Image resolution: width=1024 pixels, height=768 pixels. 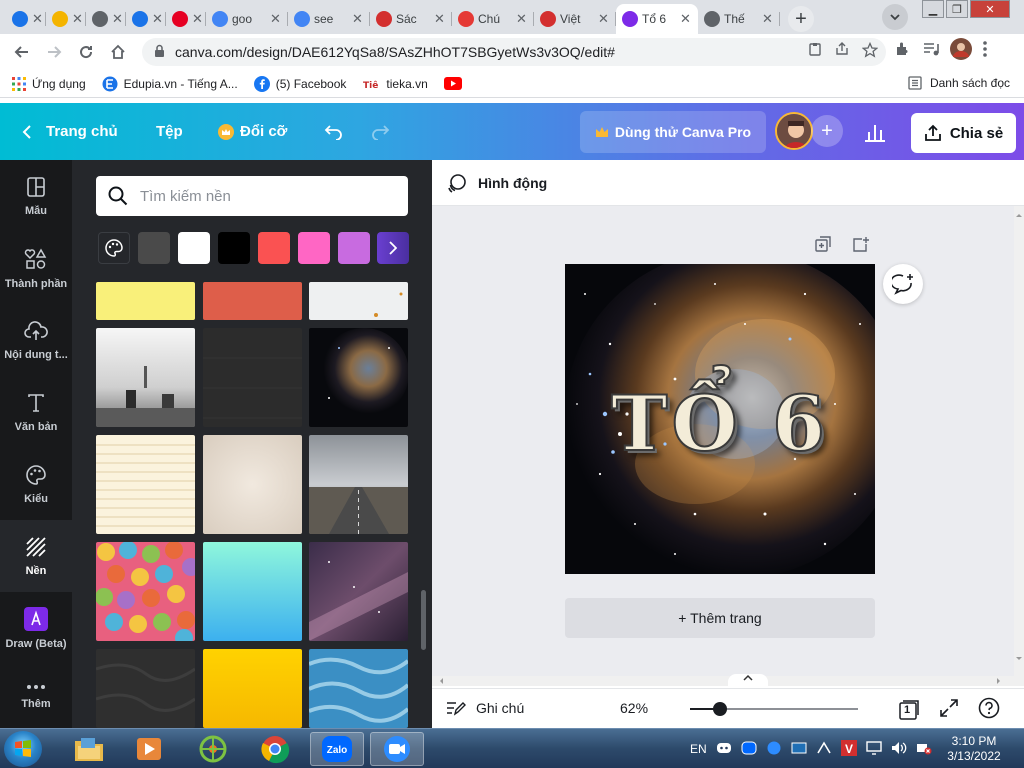 I want to click on vietkey-tray-icon: V, so click(x=848, y=749).